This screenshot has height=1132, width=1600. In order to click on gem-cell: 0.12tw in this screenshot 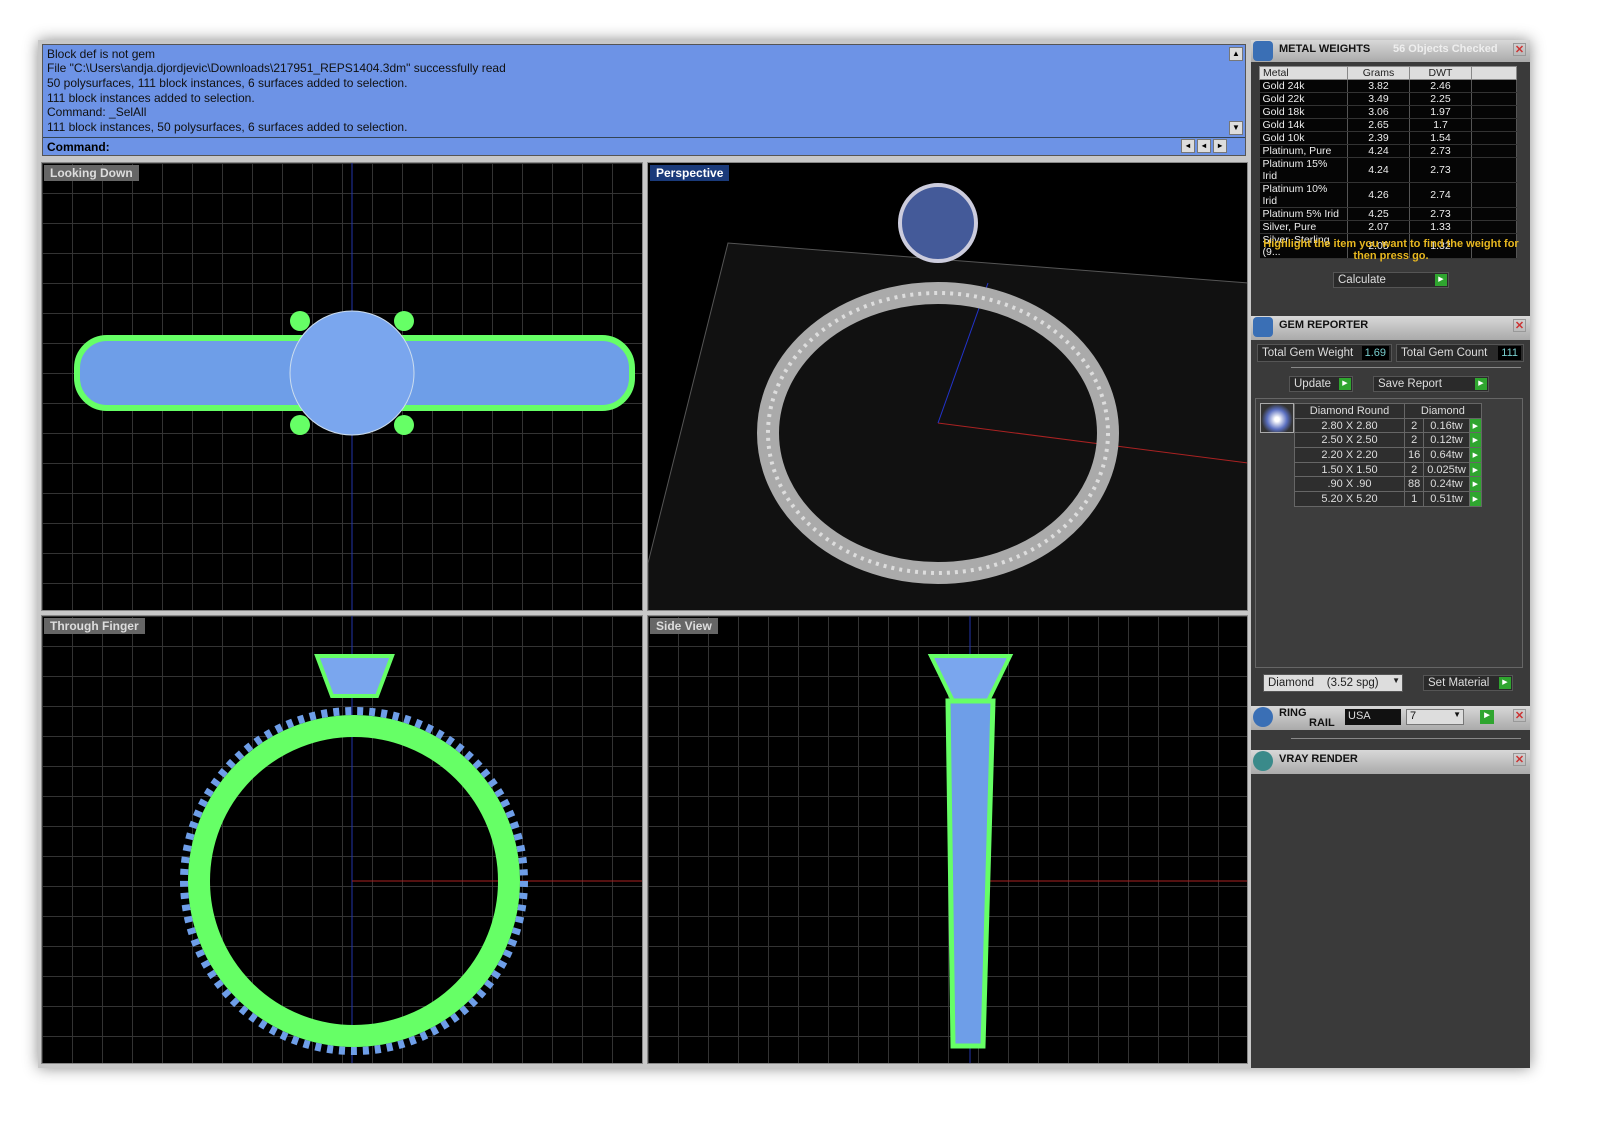, I will do `click(1446, 440)`.